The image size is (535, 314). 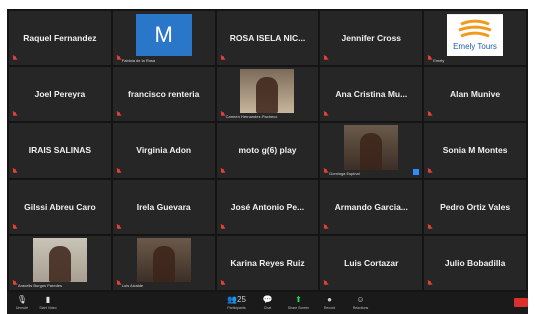 I want to click on participant-name: Luis Cortazar, so click(x=371, y=262).